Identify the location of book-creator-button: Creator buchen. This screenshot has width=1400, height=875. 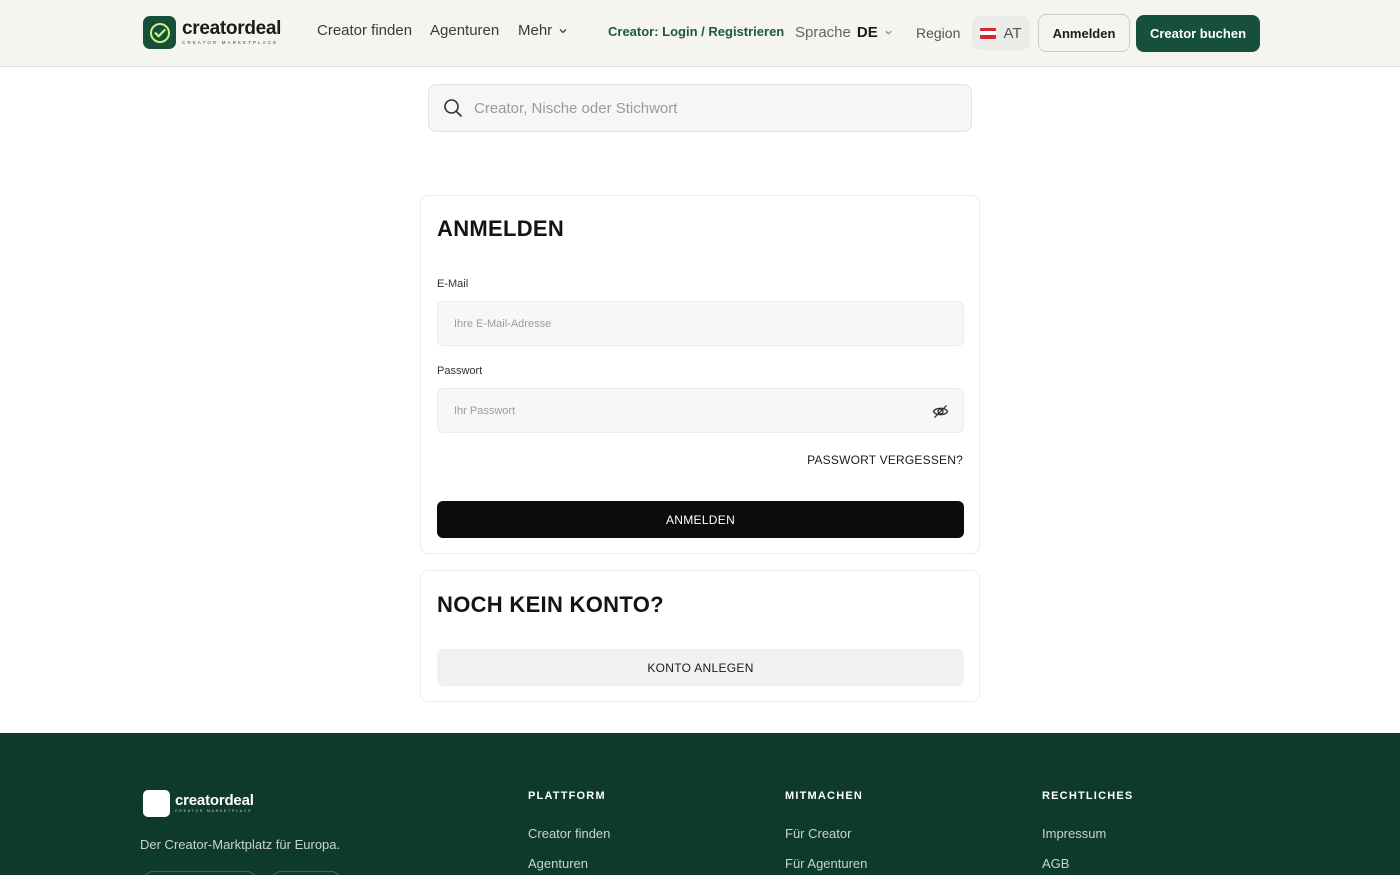
(1198, 33).